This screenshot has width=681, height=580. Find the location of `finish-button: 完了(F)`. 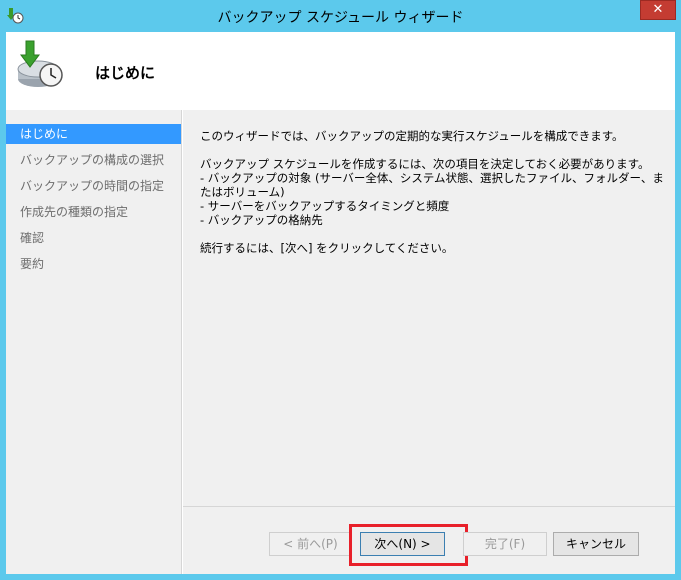

finish-button: 完了(F) is located at coordinates (505, 544).